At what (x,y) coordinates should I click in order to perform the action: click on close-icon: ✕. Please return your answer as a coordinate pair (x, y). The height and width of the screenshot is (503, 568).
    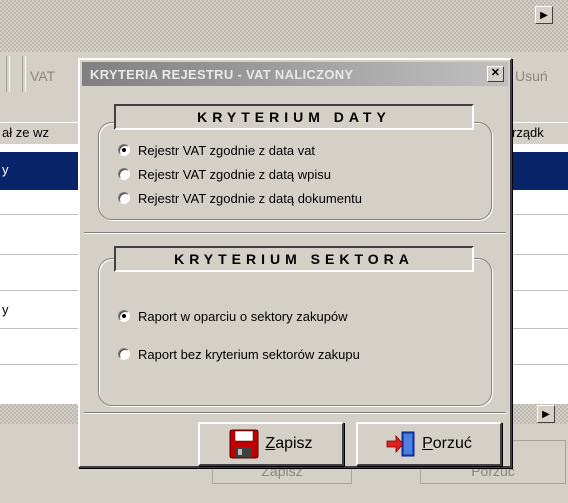
    Looking at the image, I should click on (495, 73).